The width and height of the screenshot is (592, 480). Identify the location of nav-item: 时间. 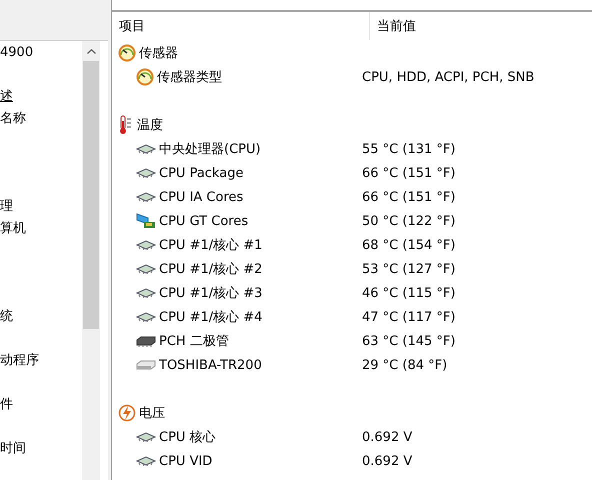
(41, 449).